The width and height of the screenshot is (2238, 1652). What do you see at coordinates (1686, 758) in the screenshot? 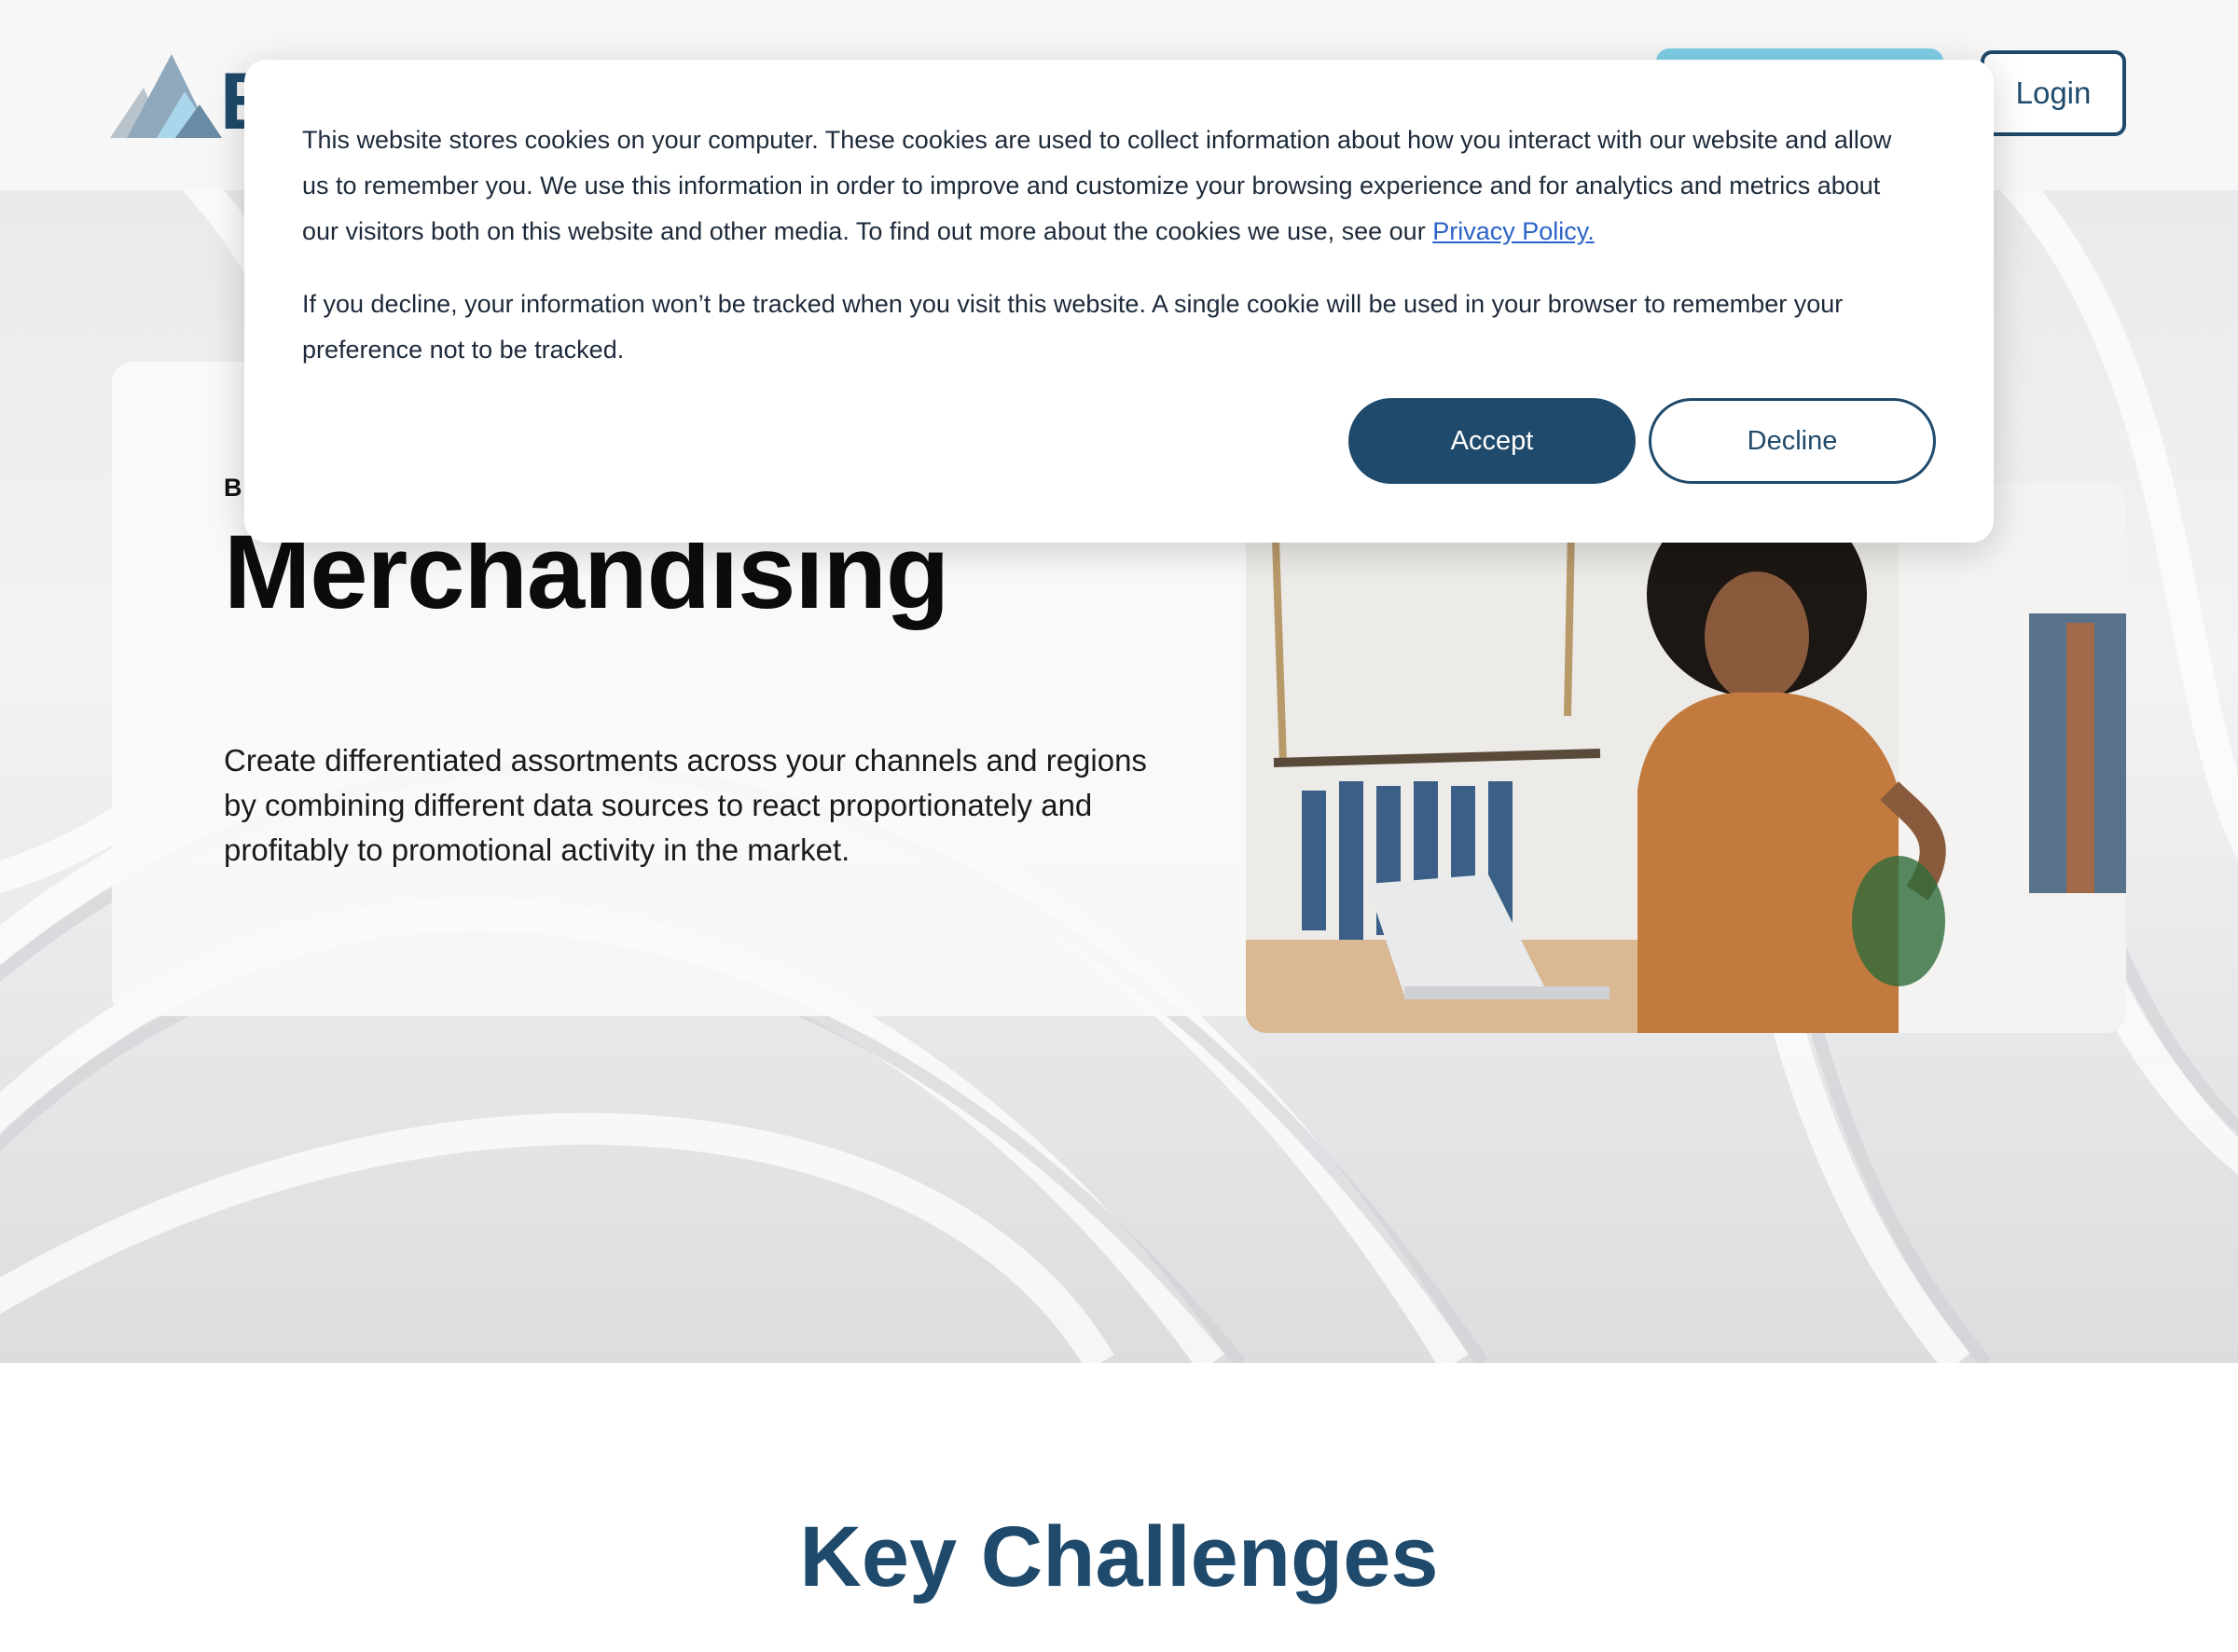
I see `hero-image` at bounding box center [1686, 758].